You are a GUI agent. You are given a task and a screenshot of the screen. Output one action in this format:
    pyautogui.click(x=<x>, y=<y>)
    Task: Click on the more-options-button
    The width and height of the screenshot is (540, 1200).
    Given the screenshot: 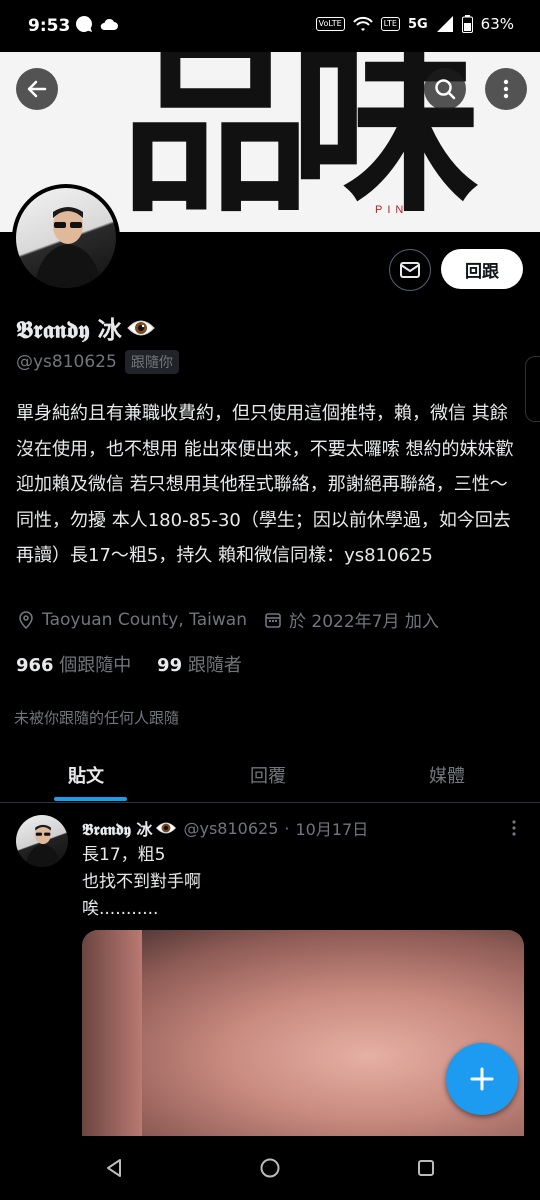 What is the action you would take?
    pyautogui.click(x=506, y=89)
    